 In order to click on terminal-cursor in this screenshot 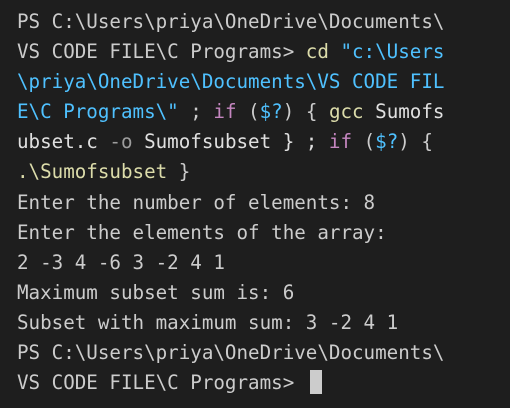, I will do `click(315, 382)`.